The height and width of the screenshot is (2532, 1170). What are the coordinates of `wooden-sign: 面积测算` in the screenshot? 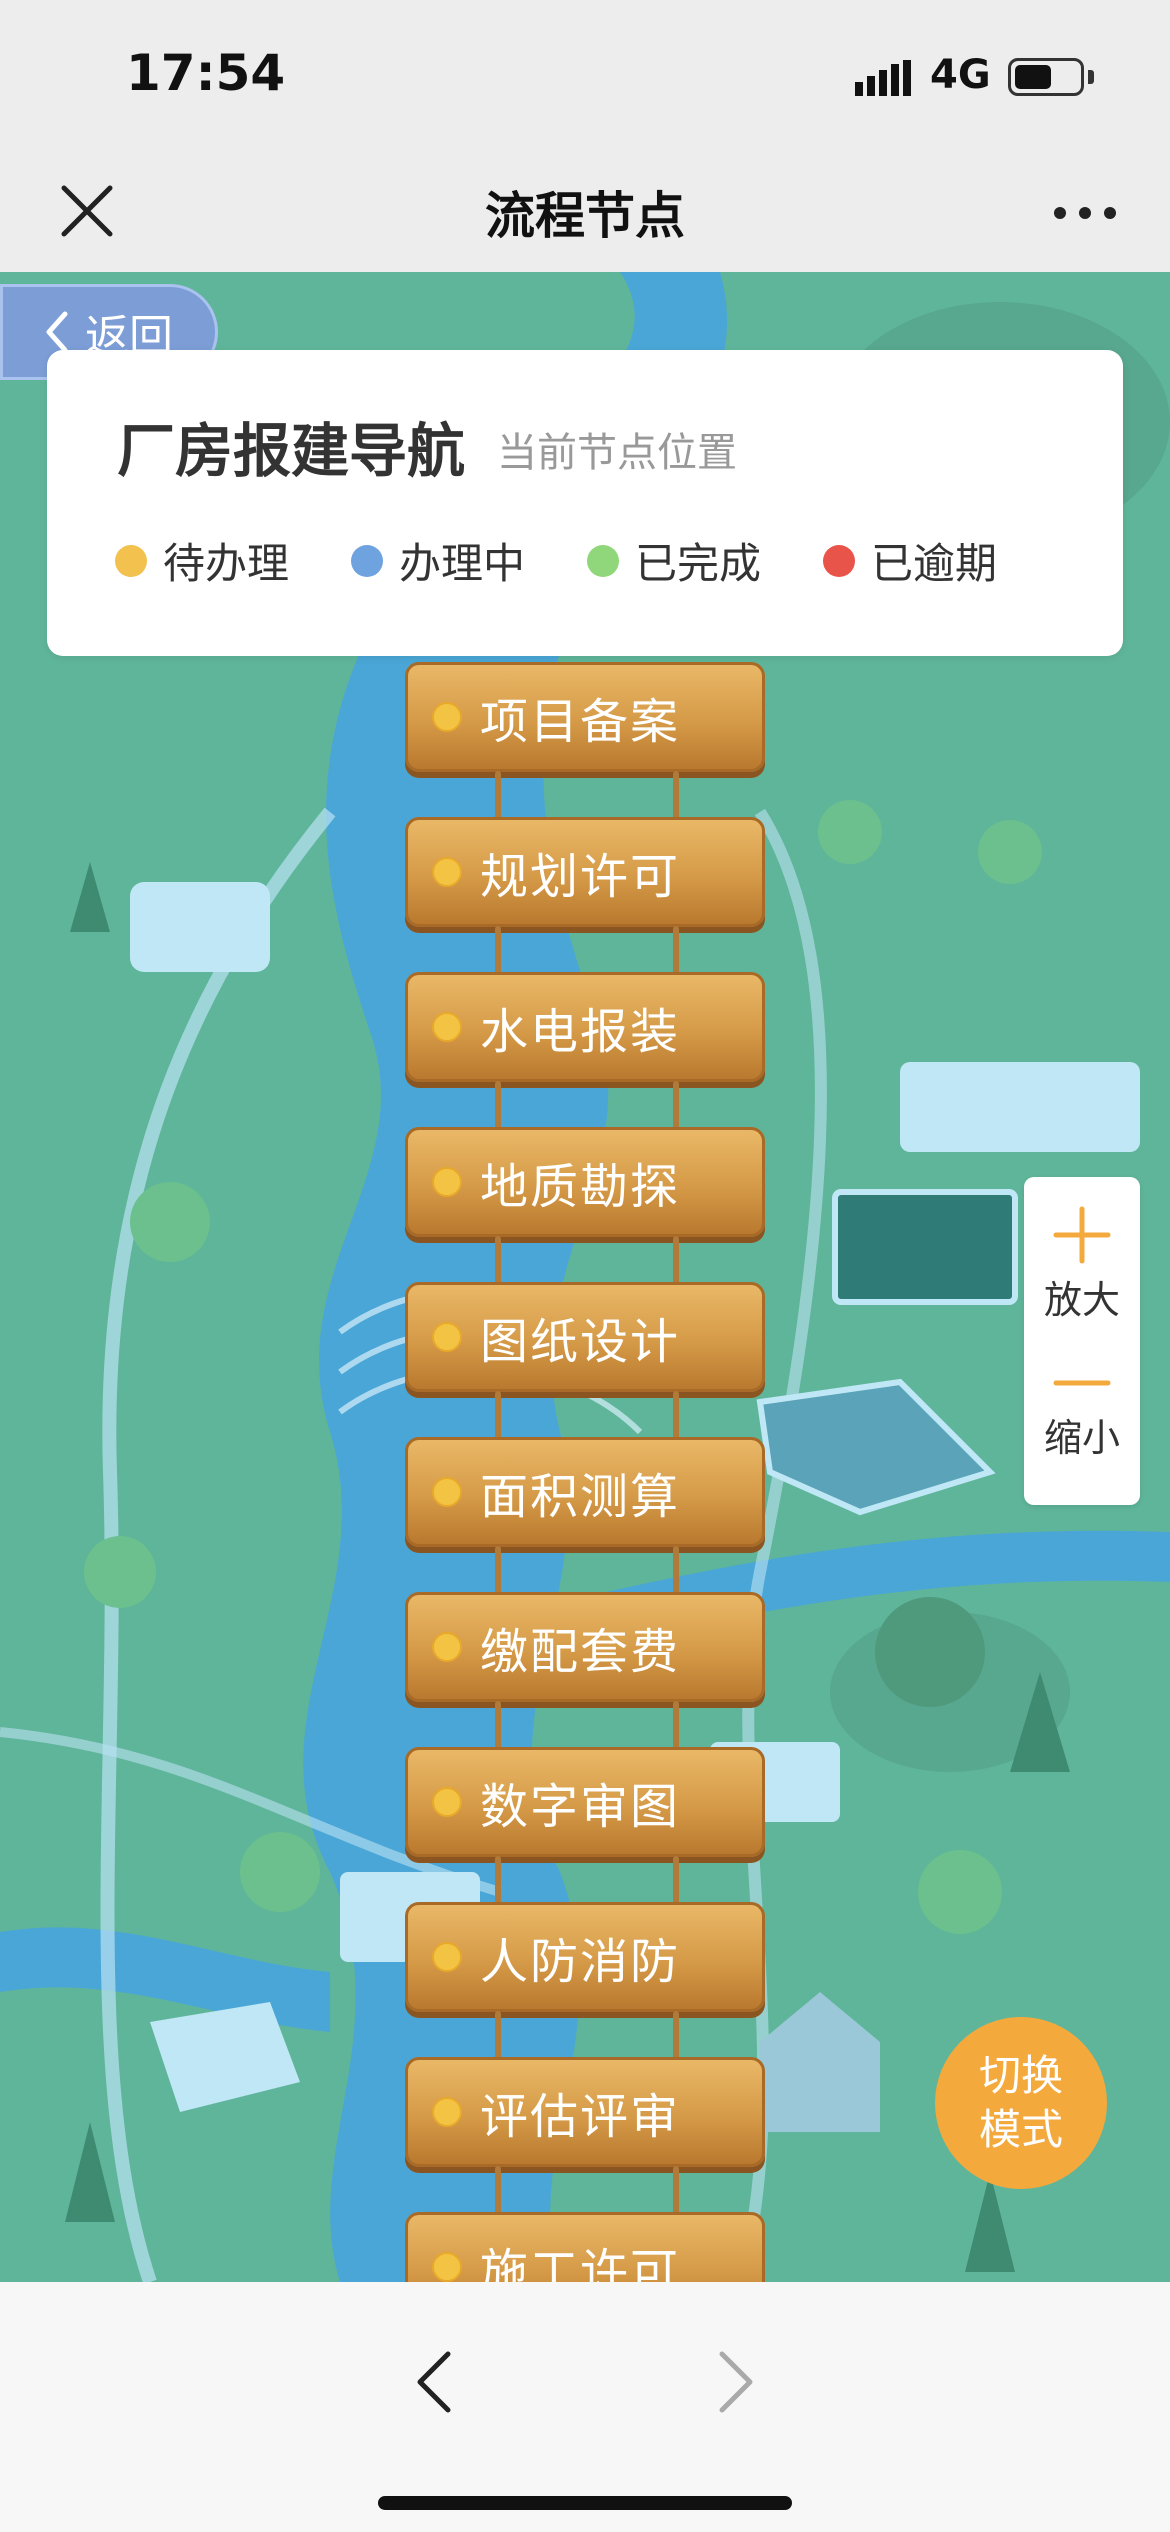 It's located at (585, 1492).